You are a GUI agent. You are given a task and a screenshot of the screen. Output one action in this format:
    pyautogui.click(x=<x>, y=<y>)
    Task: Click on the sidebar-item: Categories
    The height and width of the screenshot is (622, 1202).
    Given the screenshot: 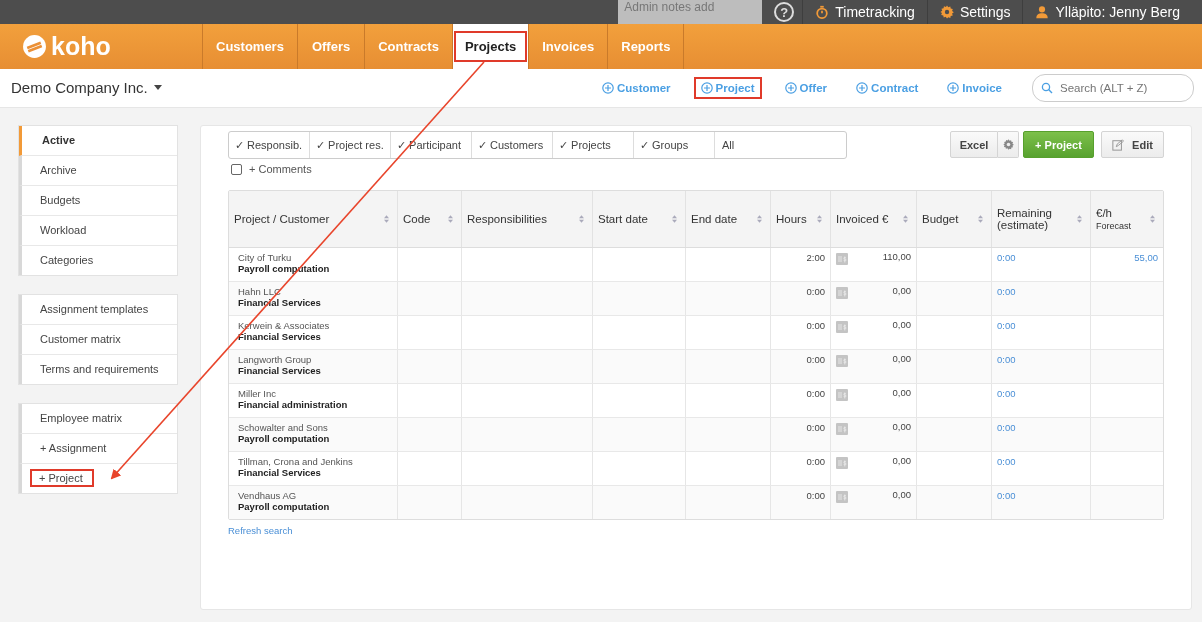 What is the action you would take?
    pyautogui.click(x=98, y=260)
    